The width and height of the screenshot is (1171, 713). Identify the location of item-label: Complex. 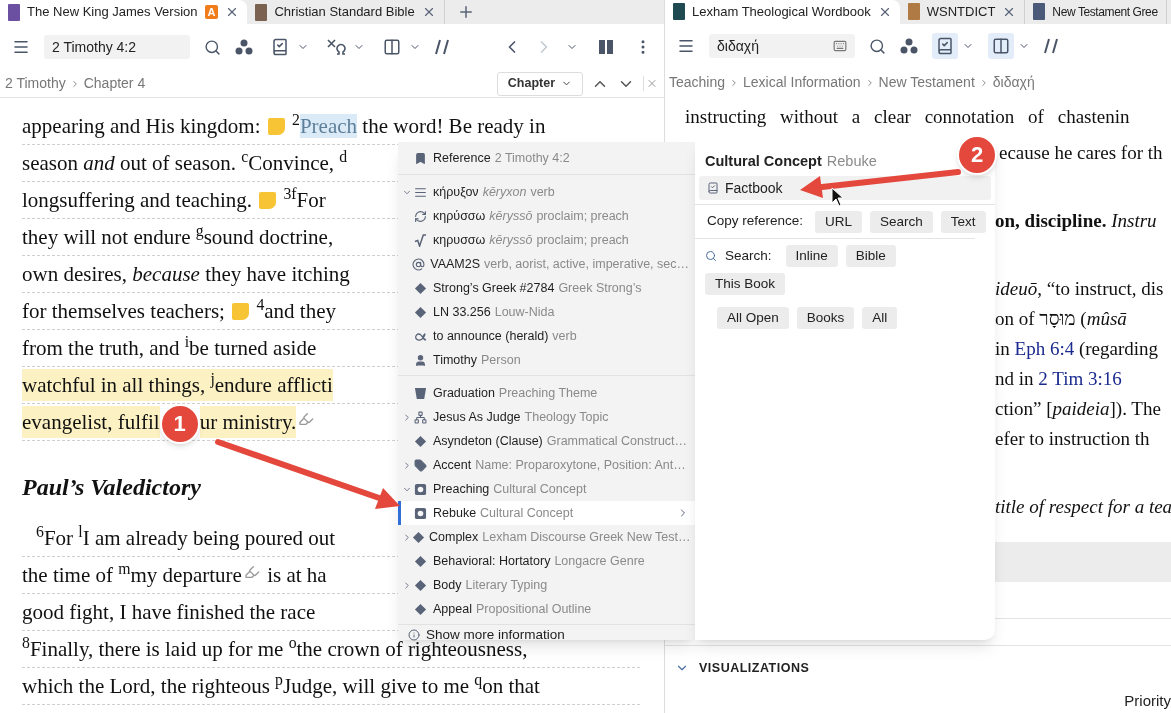
(454, 537).